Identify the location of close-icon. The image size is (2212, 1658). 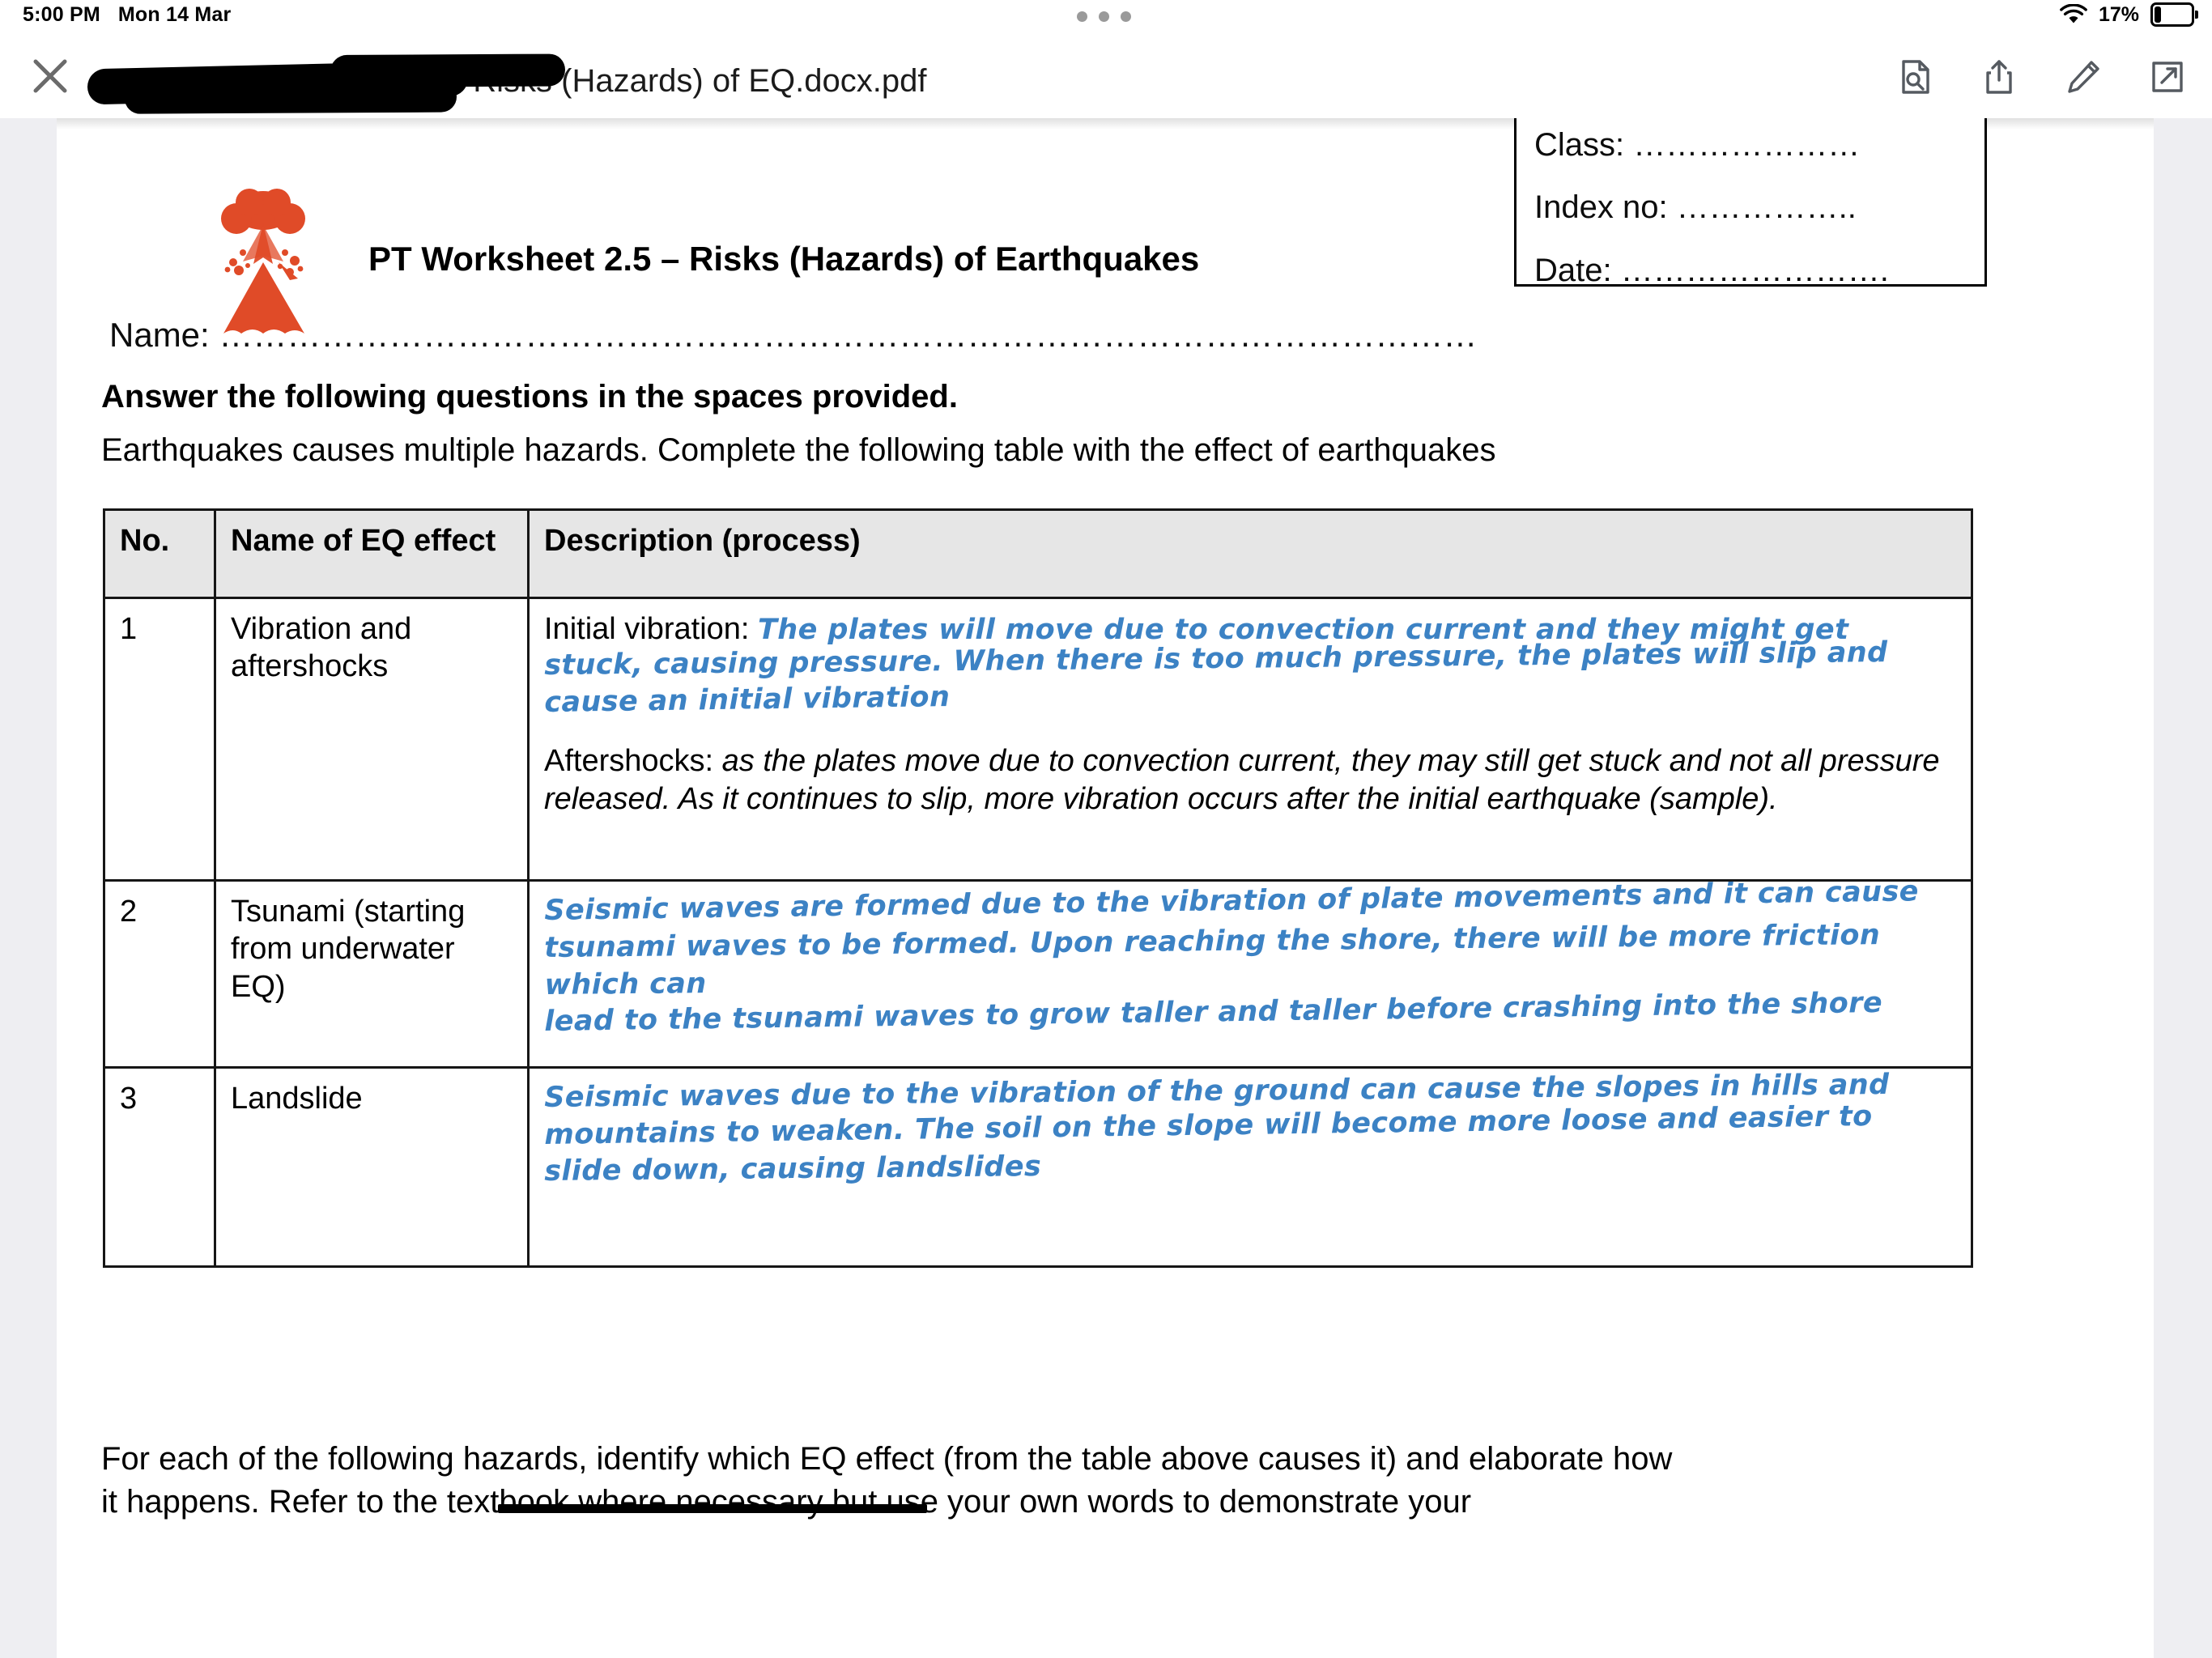
(50, 76).